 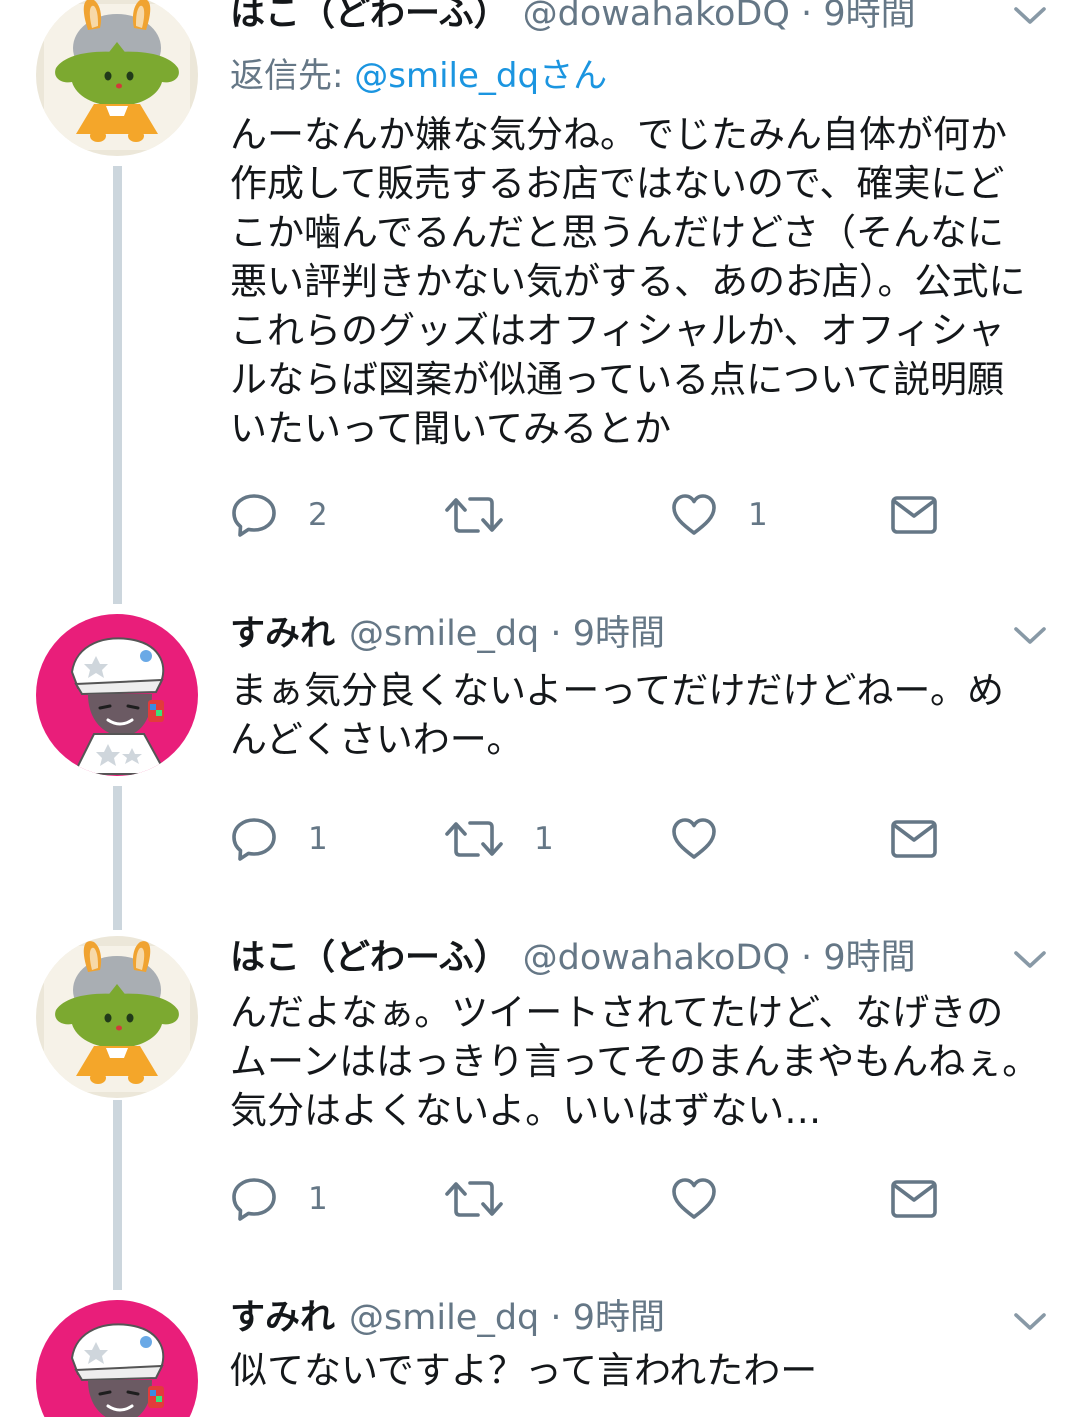 I want to click on action-bar: 1, so click(x=590, y=1199).